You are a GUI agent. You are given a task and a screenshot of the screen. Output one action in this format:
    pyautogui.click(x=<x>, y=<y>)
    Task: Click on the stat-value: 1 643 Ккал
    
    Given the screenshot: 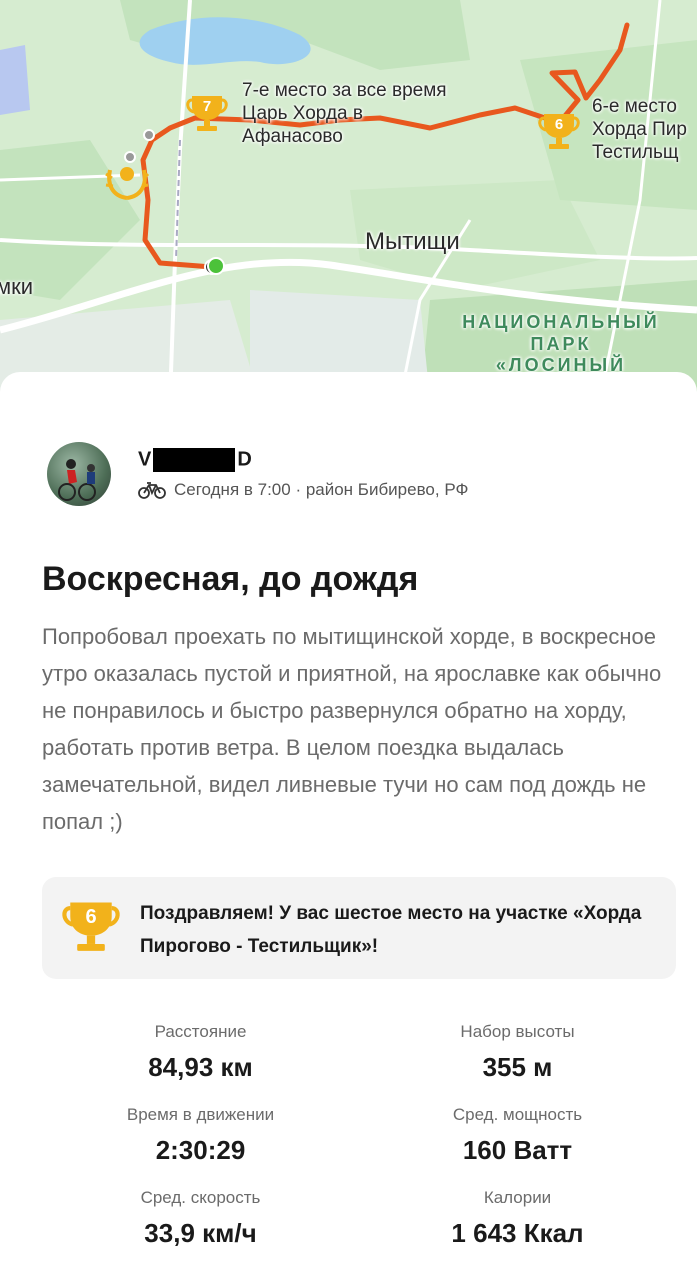 What is the action you would take?
    pyautogui.click(x=517, y=1233)
    